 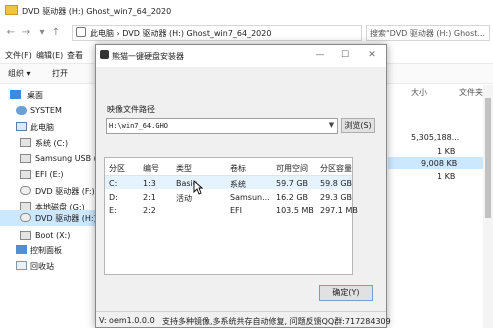 What do you see at coordinates (184, 168) in the screenshot?
I see `header-type: 类型` at bounding box center [184, 168].